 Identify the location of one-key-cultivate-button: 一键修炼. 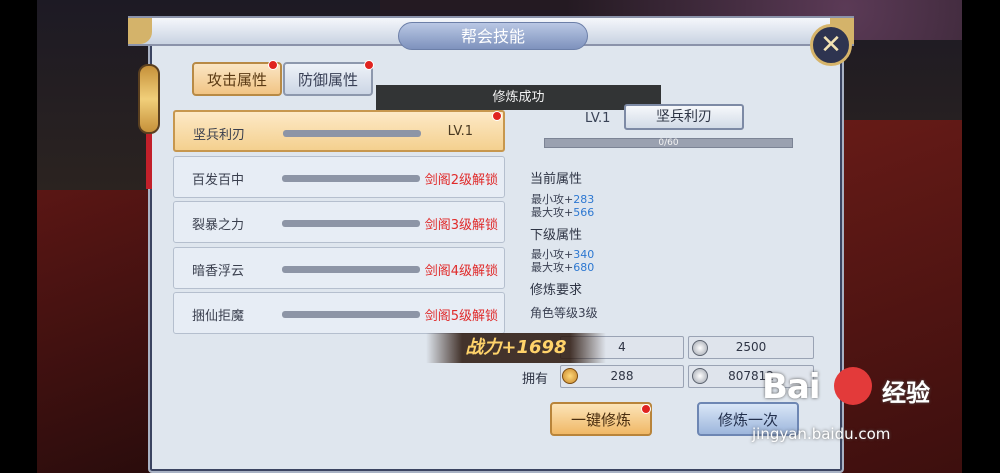
(601, 419).